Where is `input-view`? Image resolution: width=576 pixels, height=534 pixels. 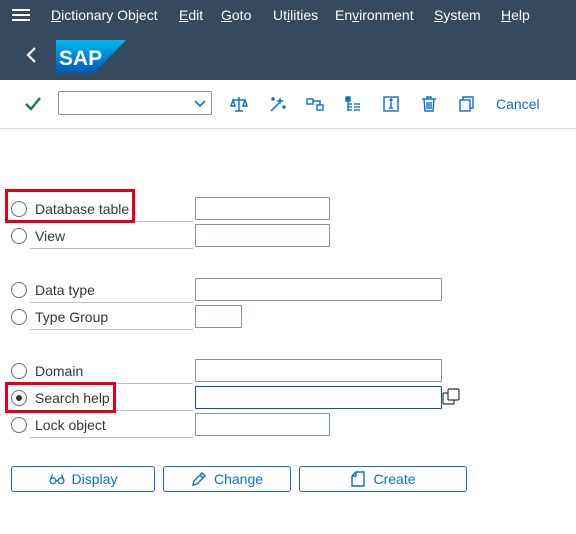 input-view is located at coordinates (262, 235).